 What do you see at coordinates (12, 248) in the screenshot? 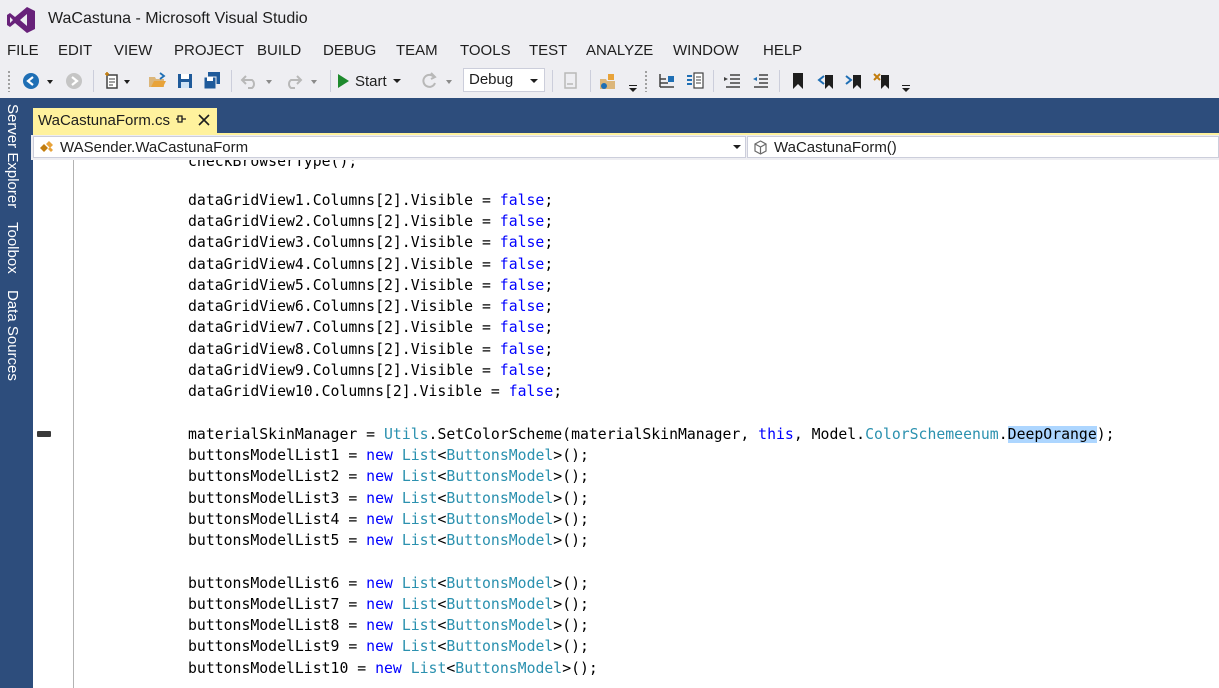
I see `toolbox-tab: Toolbox` at bounding box center [12, 248].